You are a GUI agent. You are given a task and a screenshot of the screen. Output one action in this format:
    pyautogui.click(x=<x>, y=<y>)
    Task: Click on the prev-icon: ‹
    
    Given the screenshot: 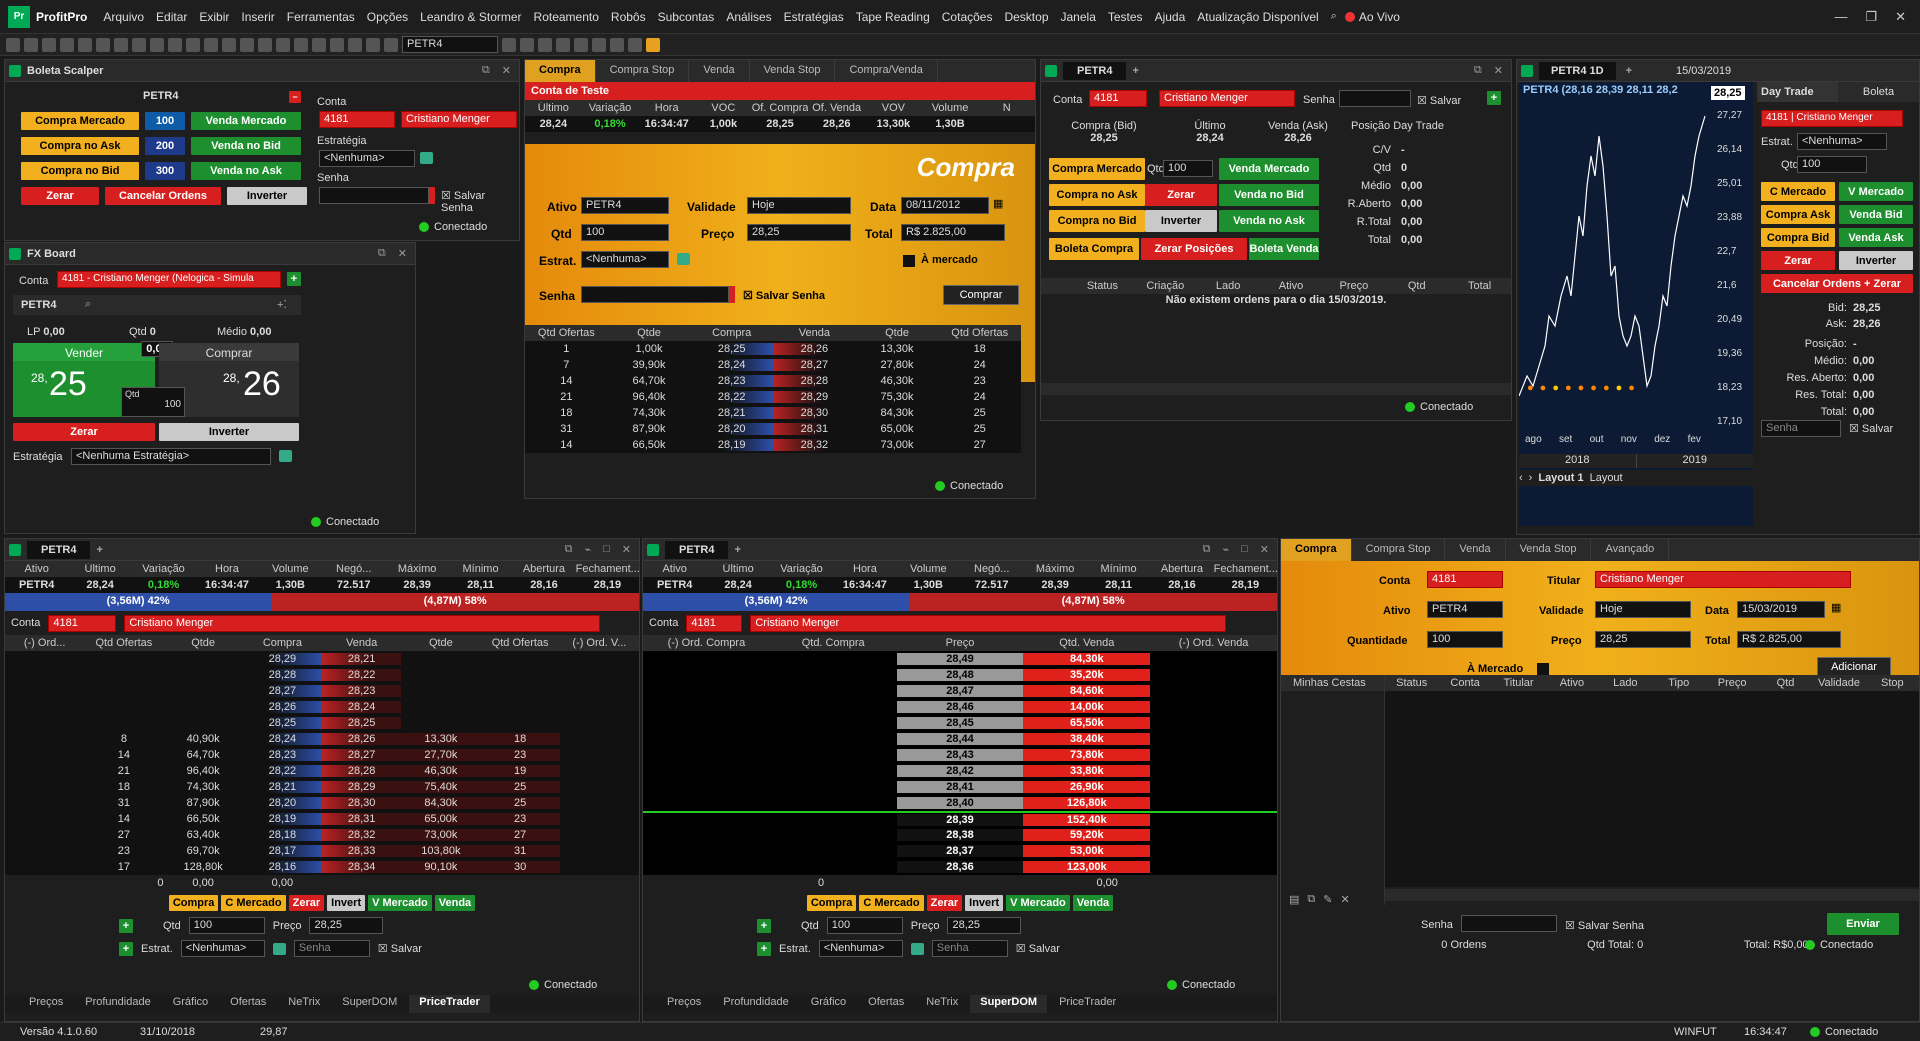 What is the action you would take?
    pyautogui.click(x=1521, y=478)
    